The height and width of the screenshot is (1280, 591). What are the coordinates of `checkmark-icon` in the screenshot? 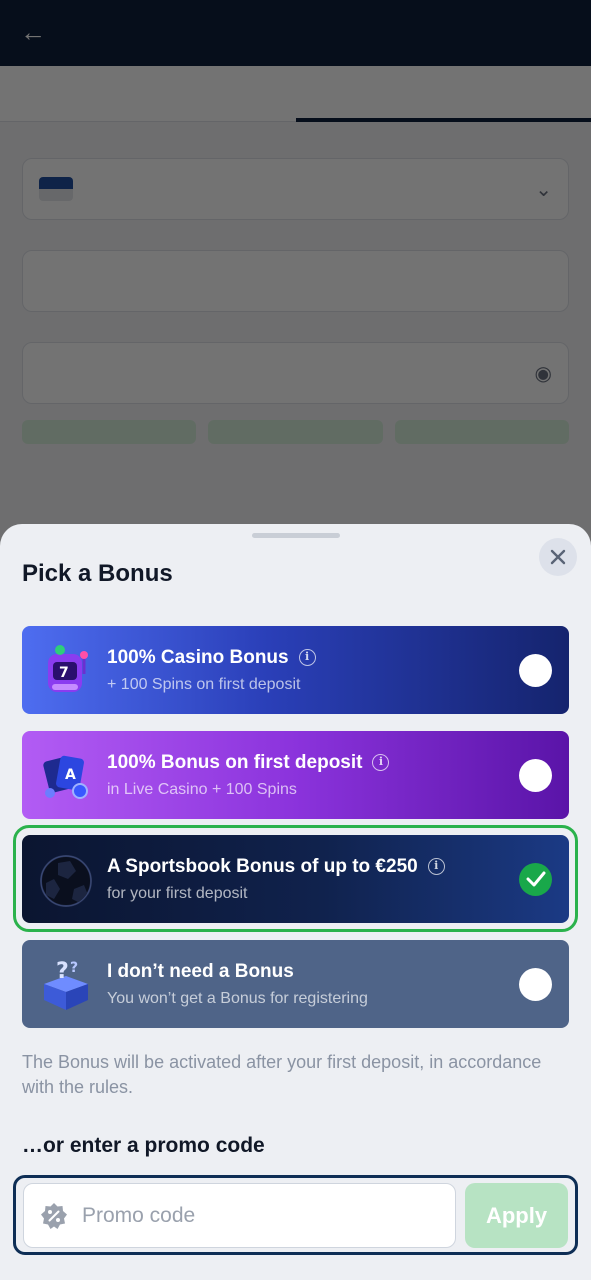 It's located at (535, 879).